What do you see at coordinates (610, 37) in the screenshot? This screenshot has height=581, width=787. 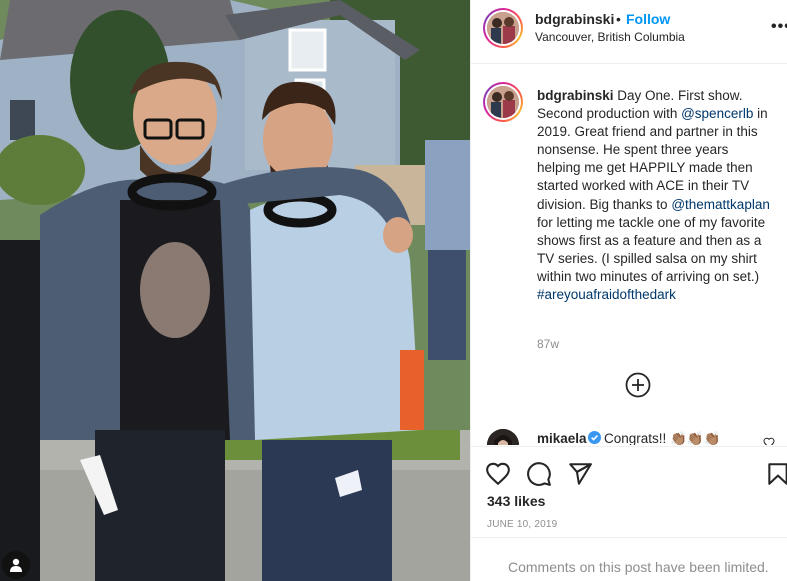 I see `post-location: Vancouver, British Columbia` at bounding box center [610, 37].